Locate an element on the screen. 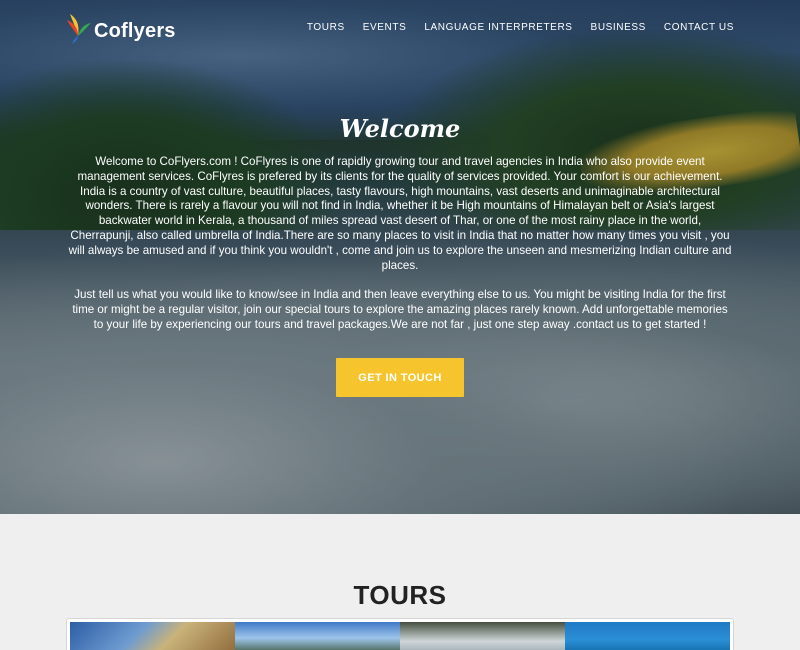 The image size is (800, 650). get-in-touch-button: GET IN TOUCH is located at coordinates (400, 377).